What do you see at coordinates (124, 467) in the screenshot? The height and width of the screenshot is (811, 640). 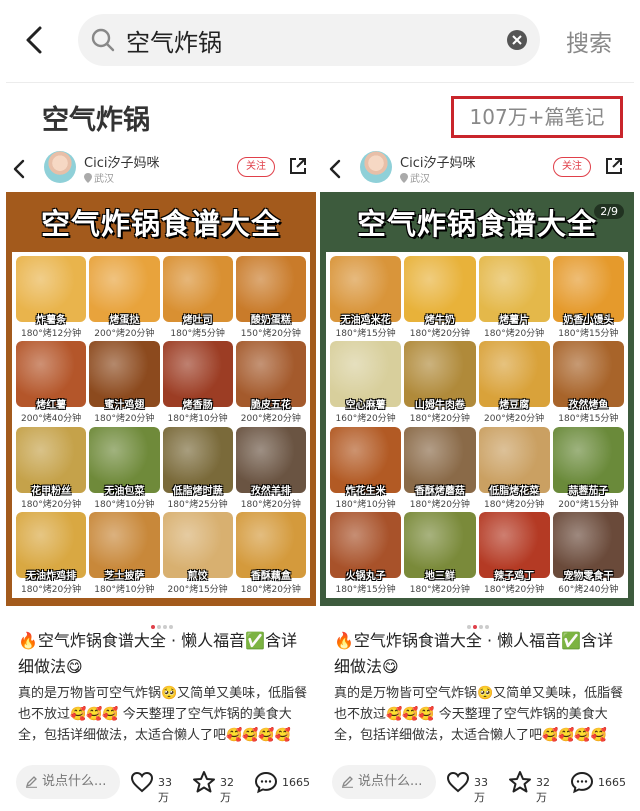 I see `food-tile: 无油包菜 180°烤10分钟` at bounding box center [124, 467].